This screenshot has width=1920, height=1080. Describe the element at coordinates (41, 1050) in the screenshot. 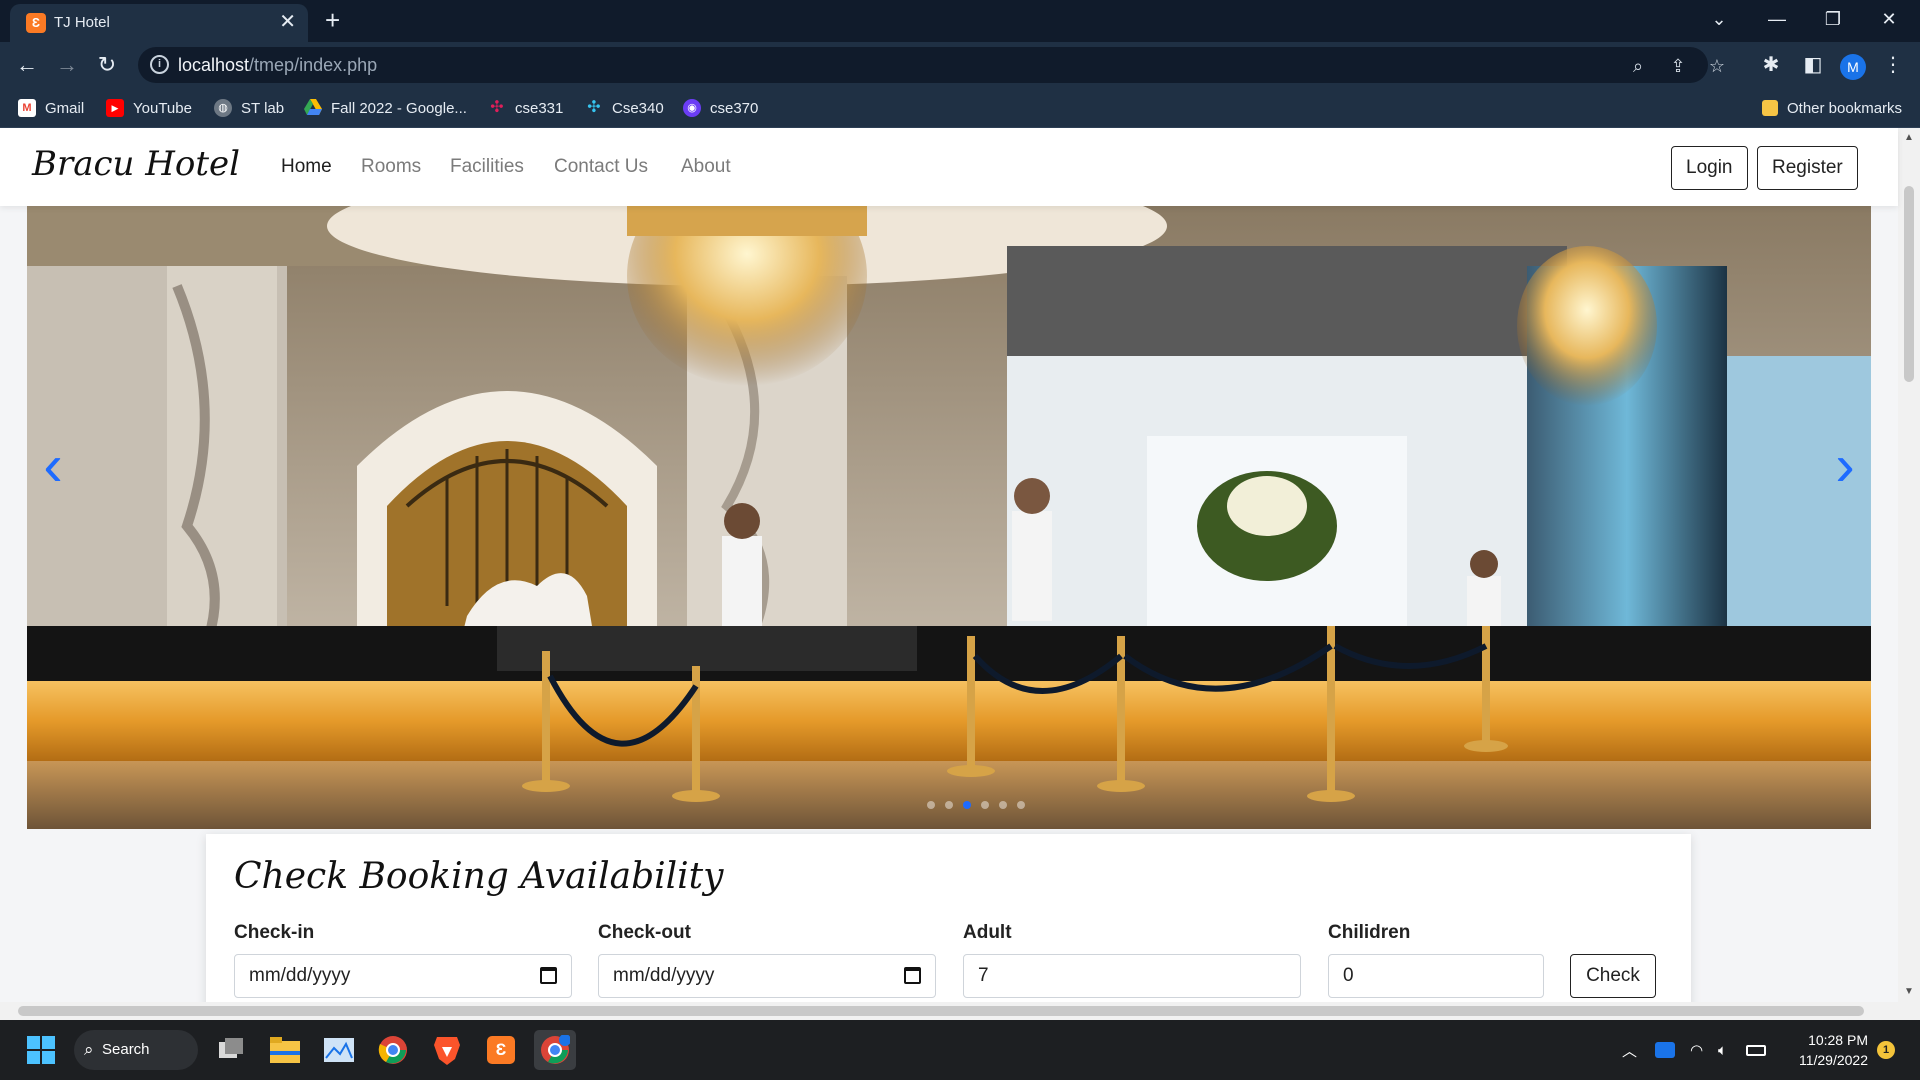

I see `windows-start-icon` at that location.